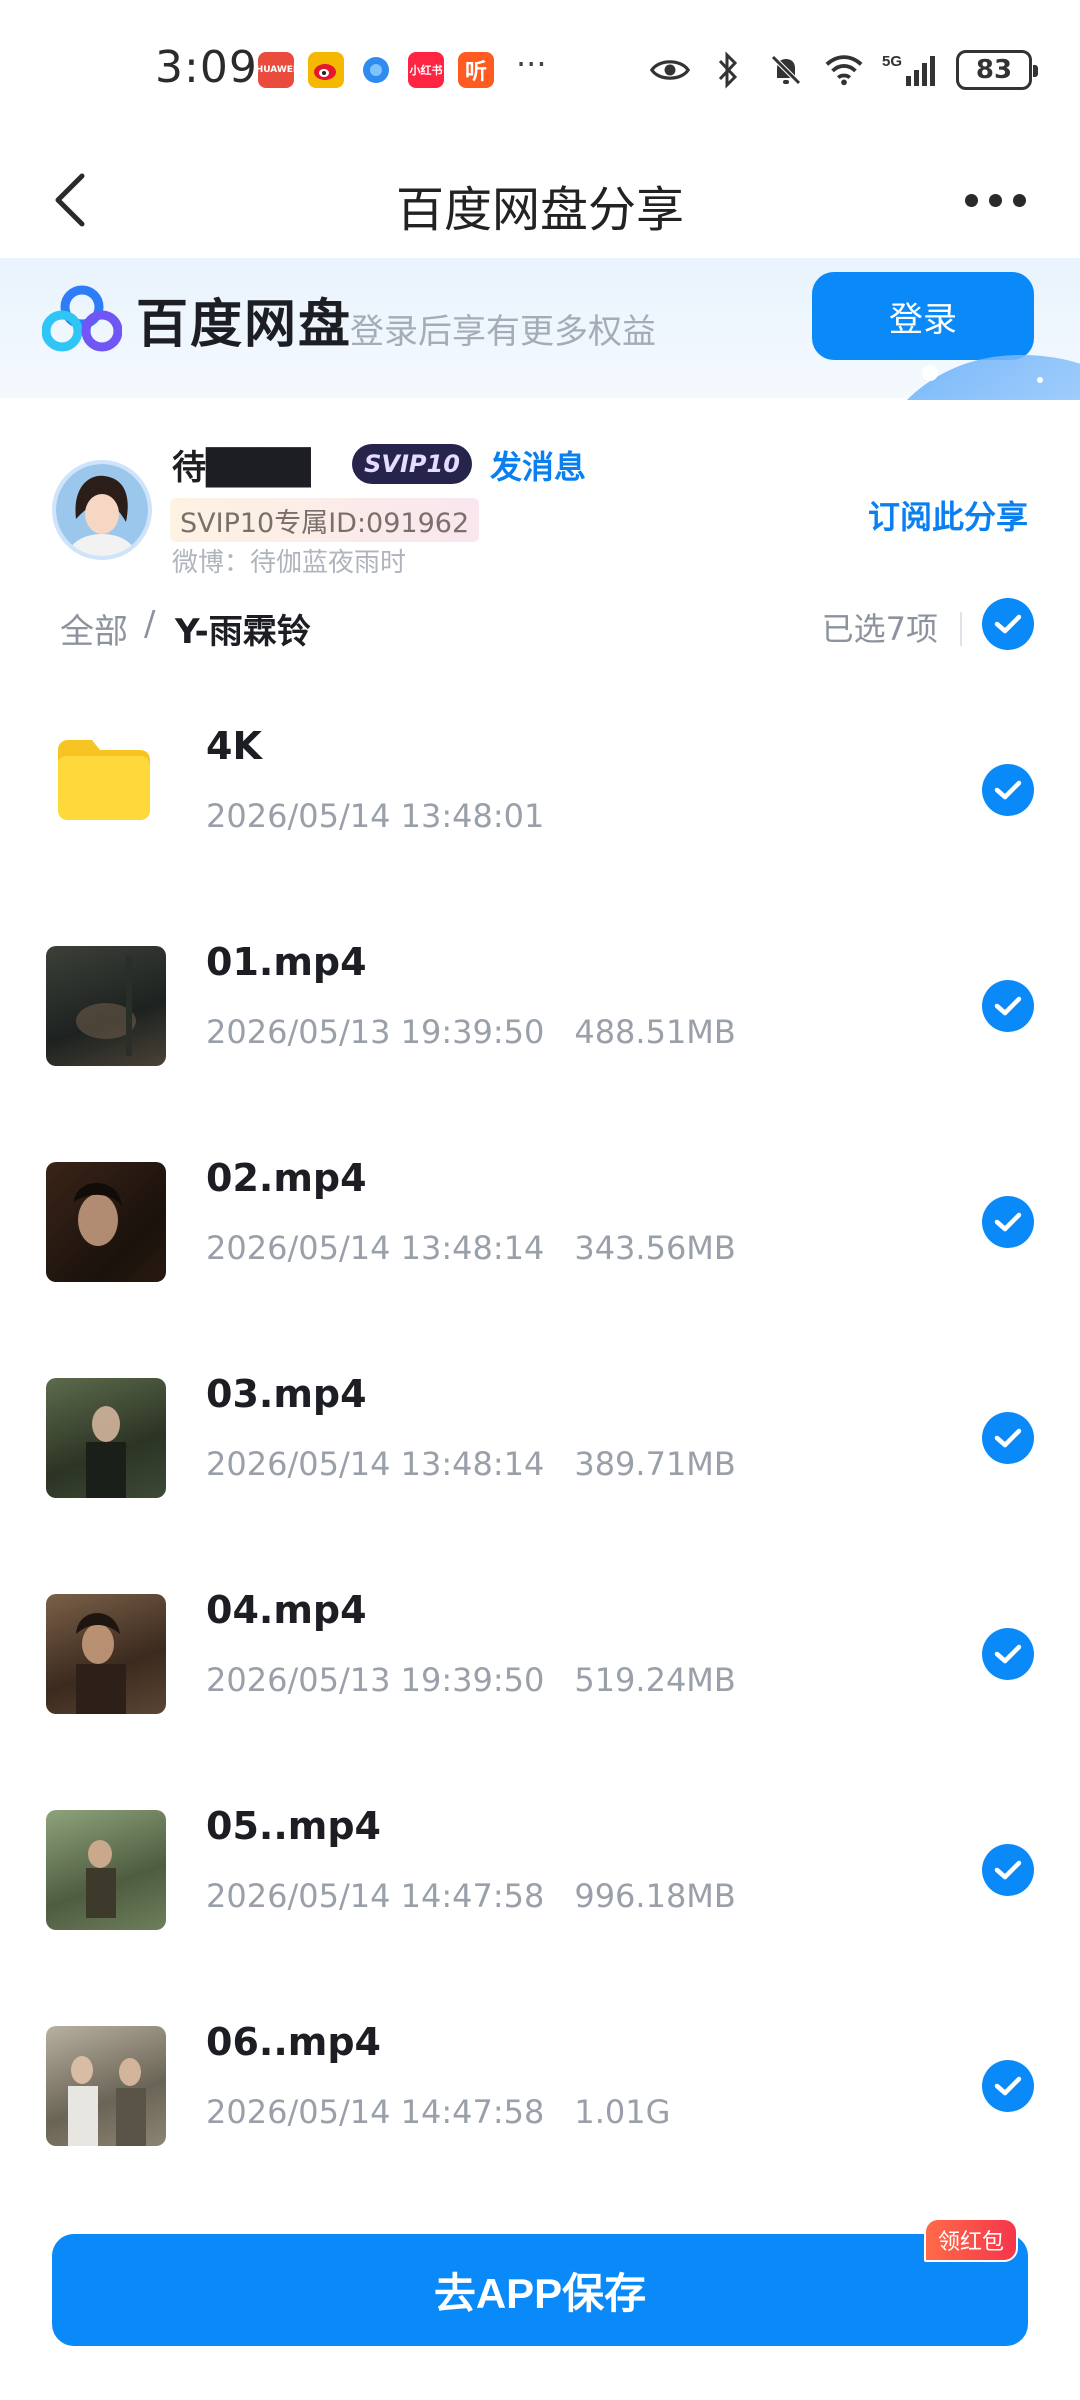 The image size is (1080, 2400). What do you see at coordinates (622, 2112) in the screenshot?
I see `file-size: 1.01G` at bounding box center [622, 2112].